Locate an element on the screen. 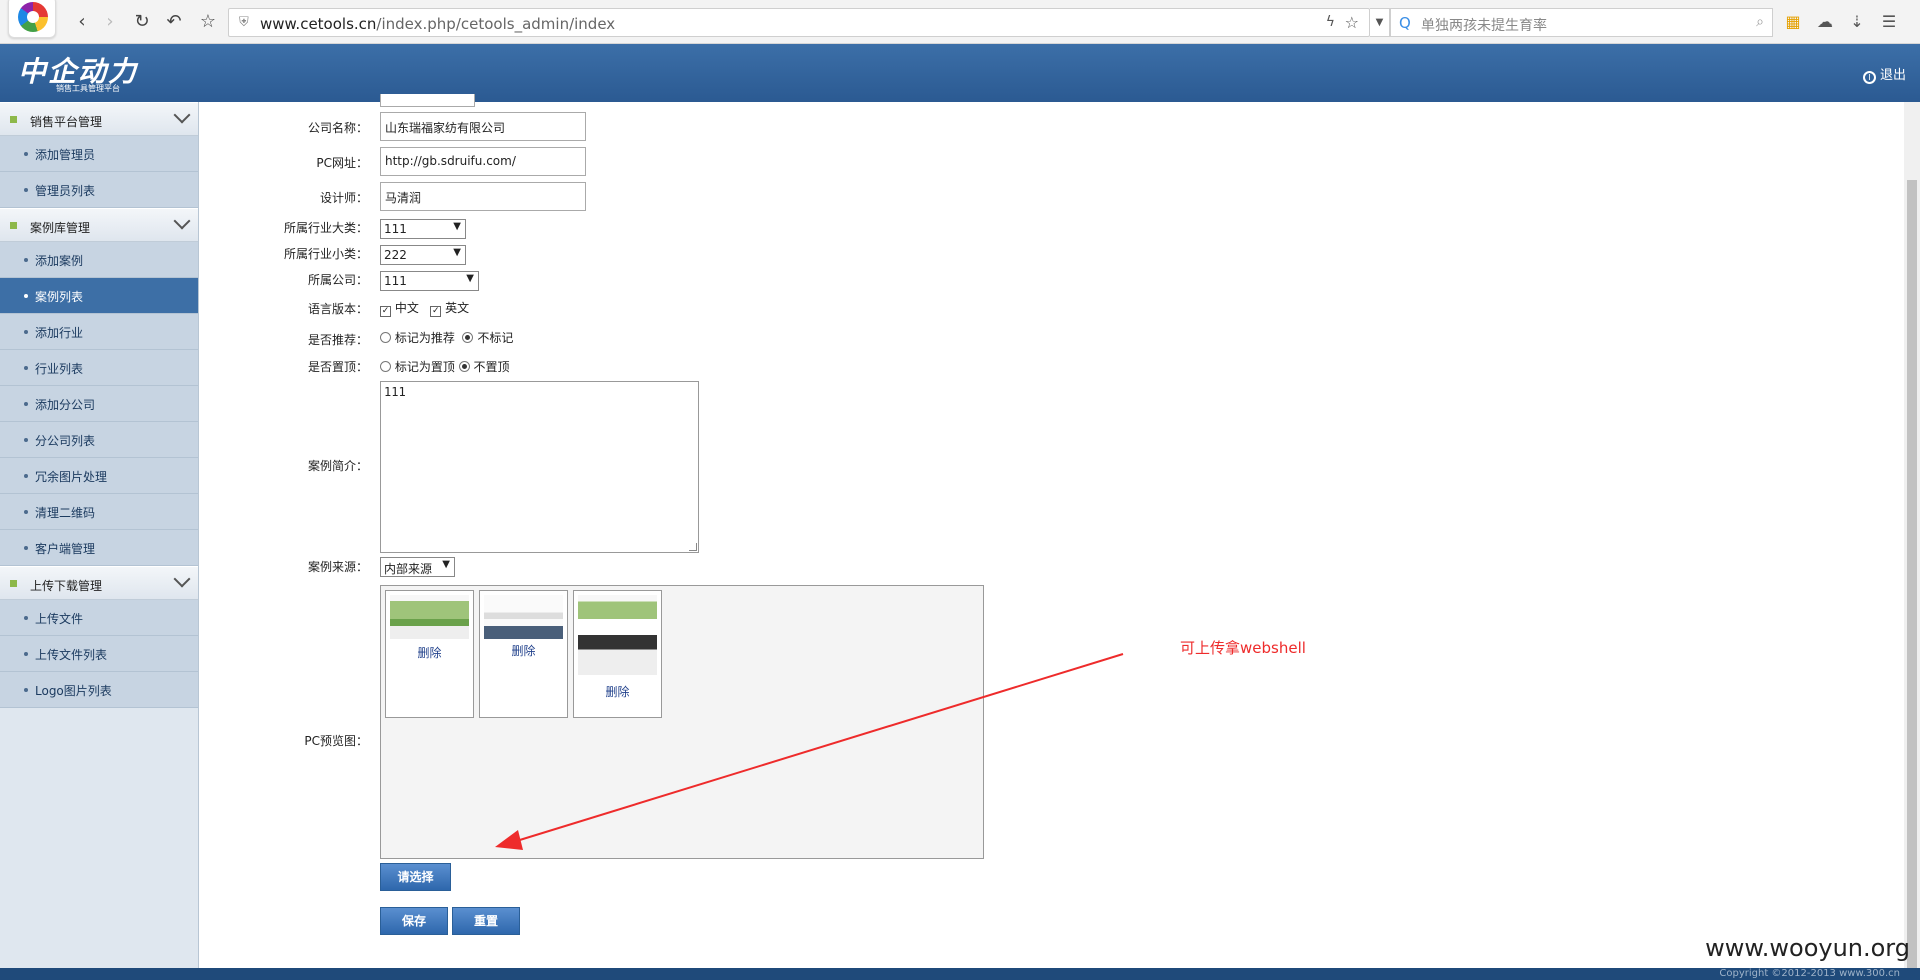  sidebar-section-header: 销售平台管理 is located at coordinates (99, 119).